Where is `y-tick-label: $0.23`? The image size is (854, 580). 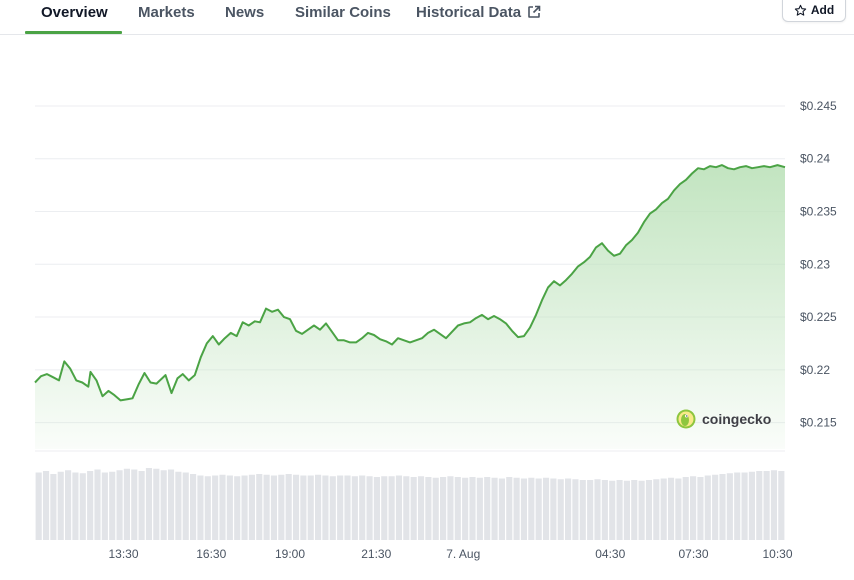
y-tick-label: $0.23 is located at coordinates (815, 264).